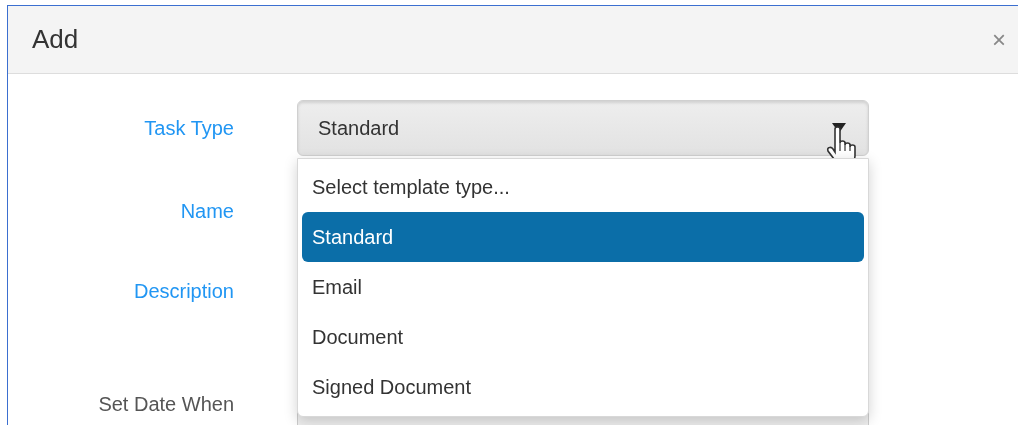 This screenshot has width=1018, height=425. What do you see at coordinates (583, 237) in the screenshot?
I see `dropdown-option: Standard` at bounding box center [583, 237].